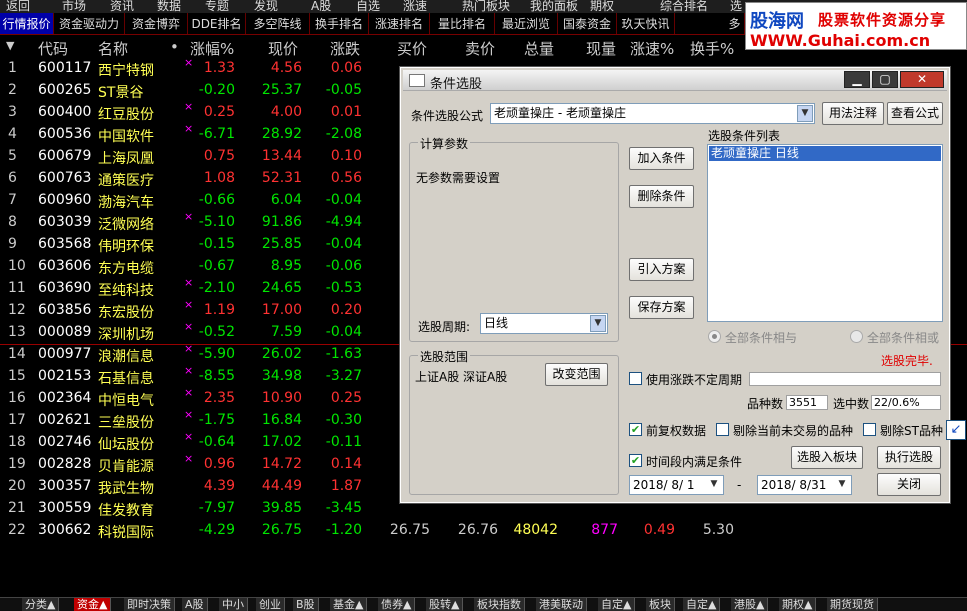 Image resolution: width=967 pixels, height=611 pixels. What do you see at coordinates (10, 45) in the screenshot?
I see `sort-down-icon: ▼` at bounding box center [10, 45].